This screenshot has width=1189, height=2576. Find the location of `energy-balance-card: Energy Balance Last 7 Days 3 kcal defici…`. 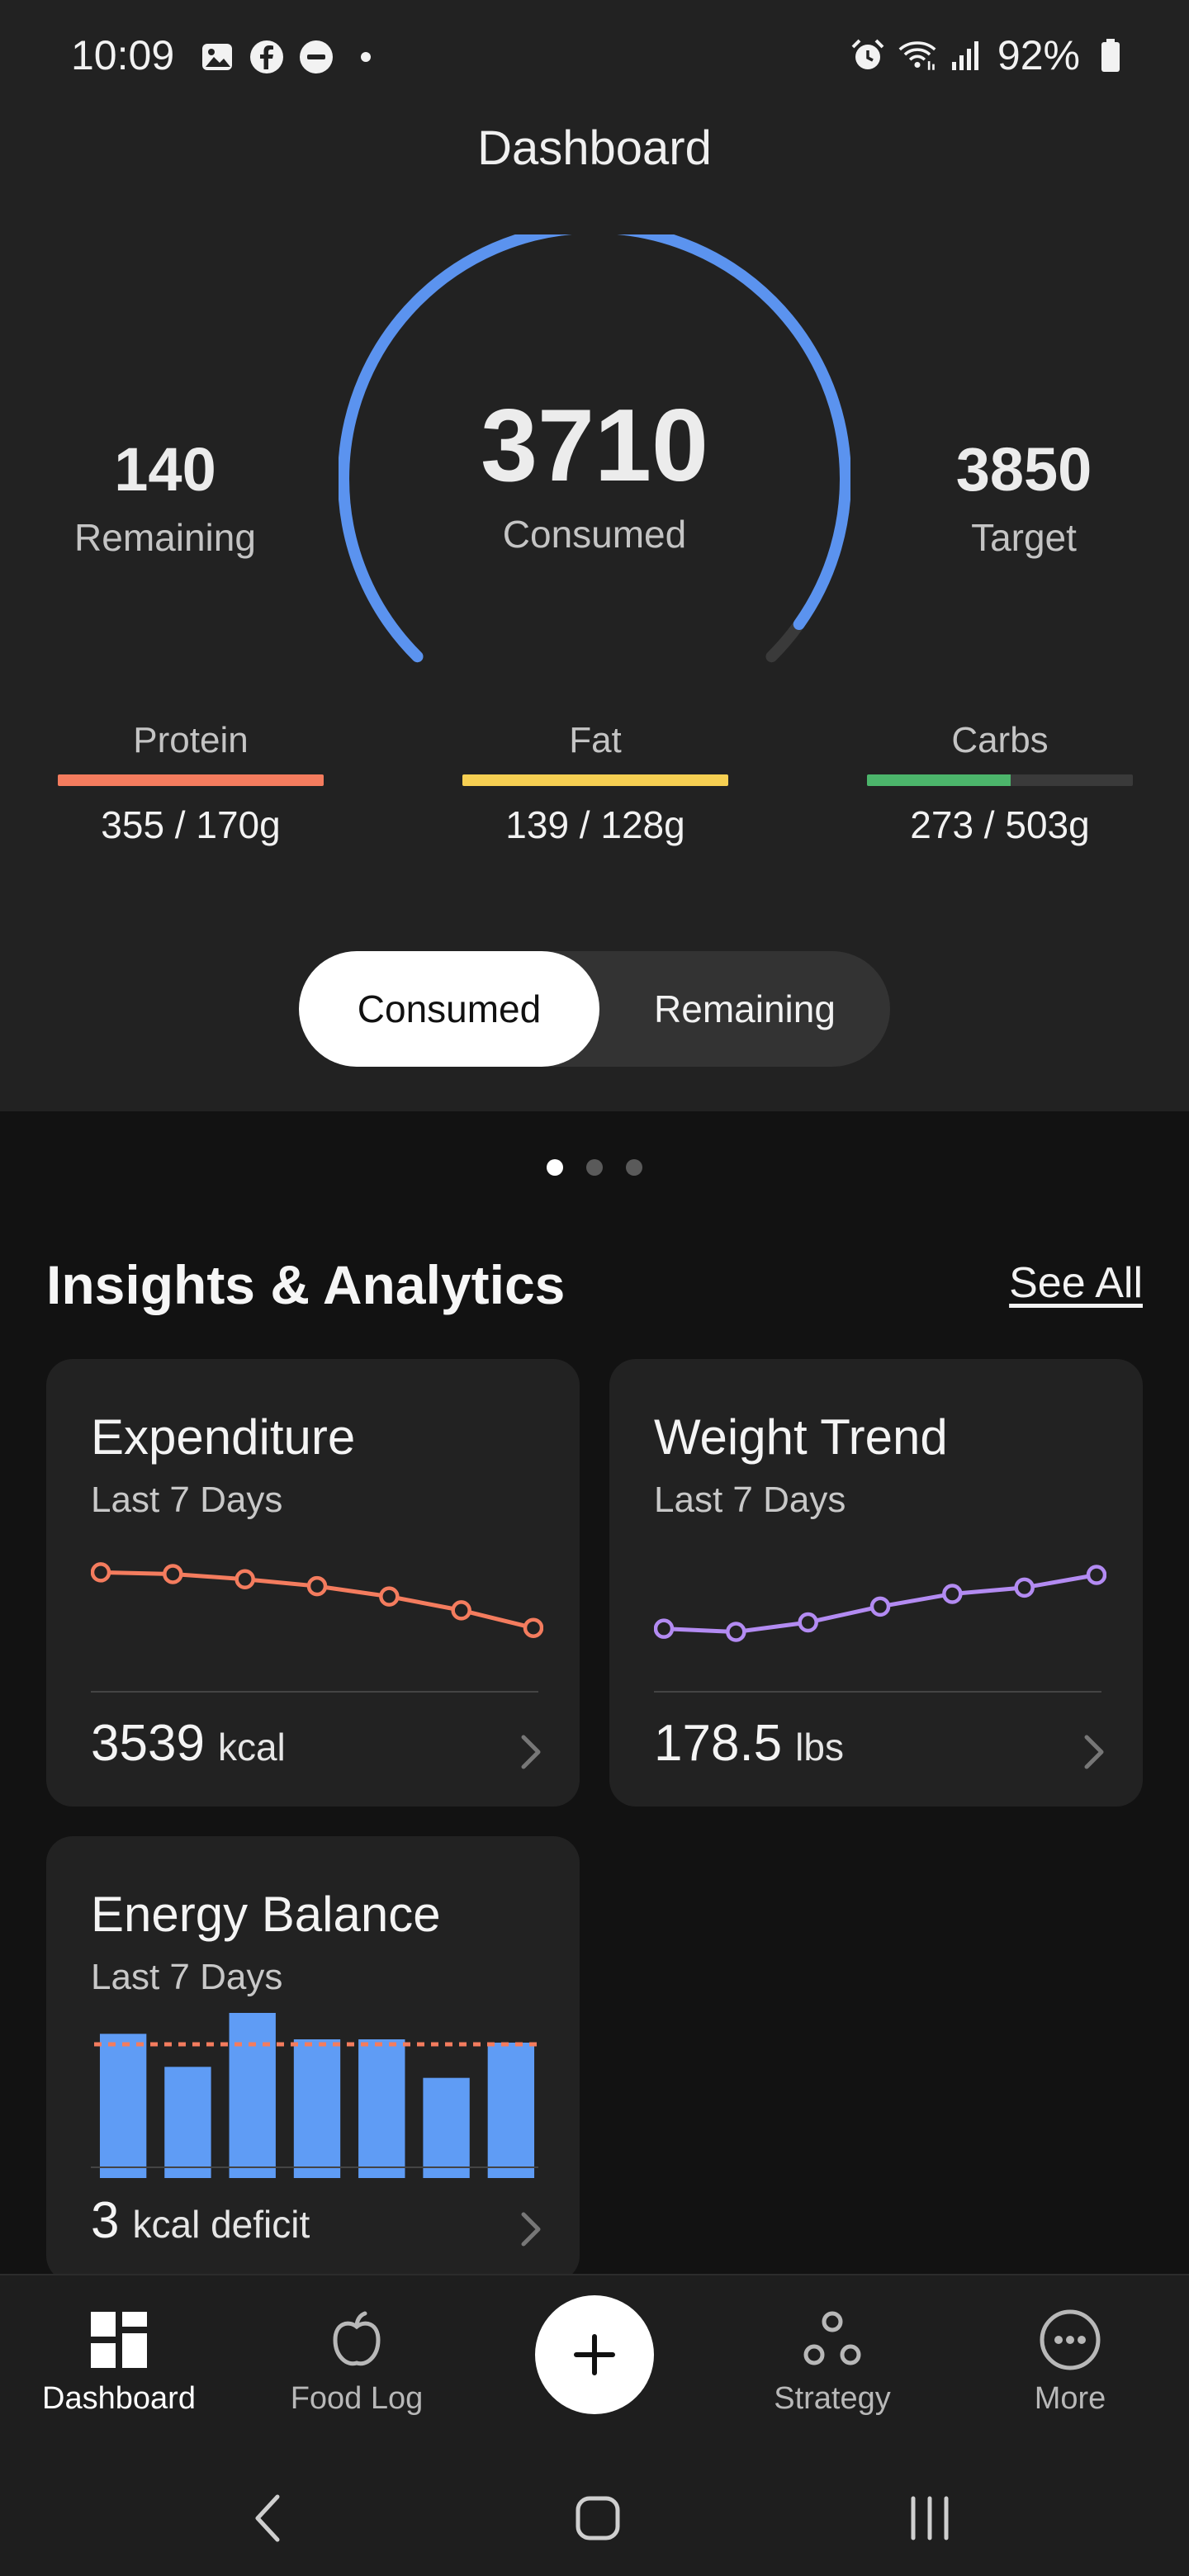

energy-balance-card: Energy Balance Last 7 Days 3 kcal defici… is located at coordinates (313, 2059).